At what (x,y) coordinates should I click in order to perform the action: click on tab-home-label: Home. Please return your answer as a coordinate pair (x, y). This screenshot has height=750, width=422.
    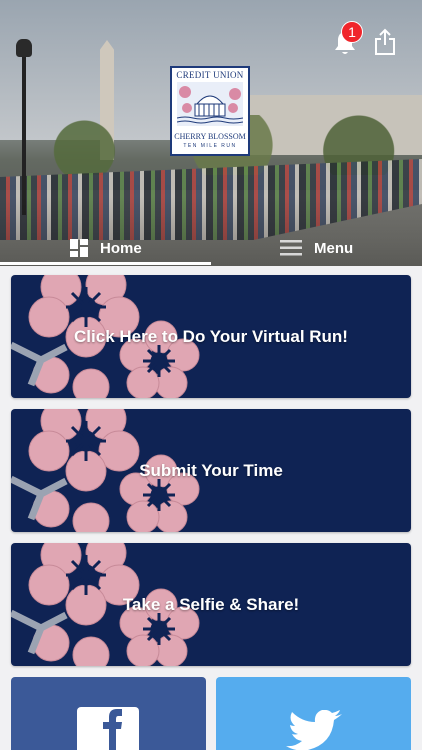
    Looking at the image, I should click on (121, 248).